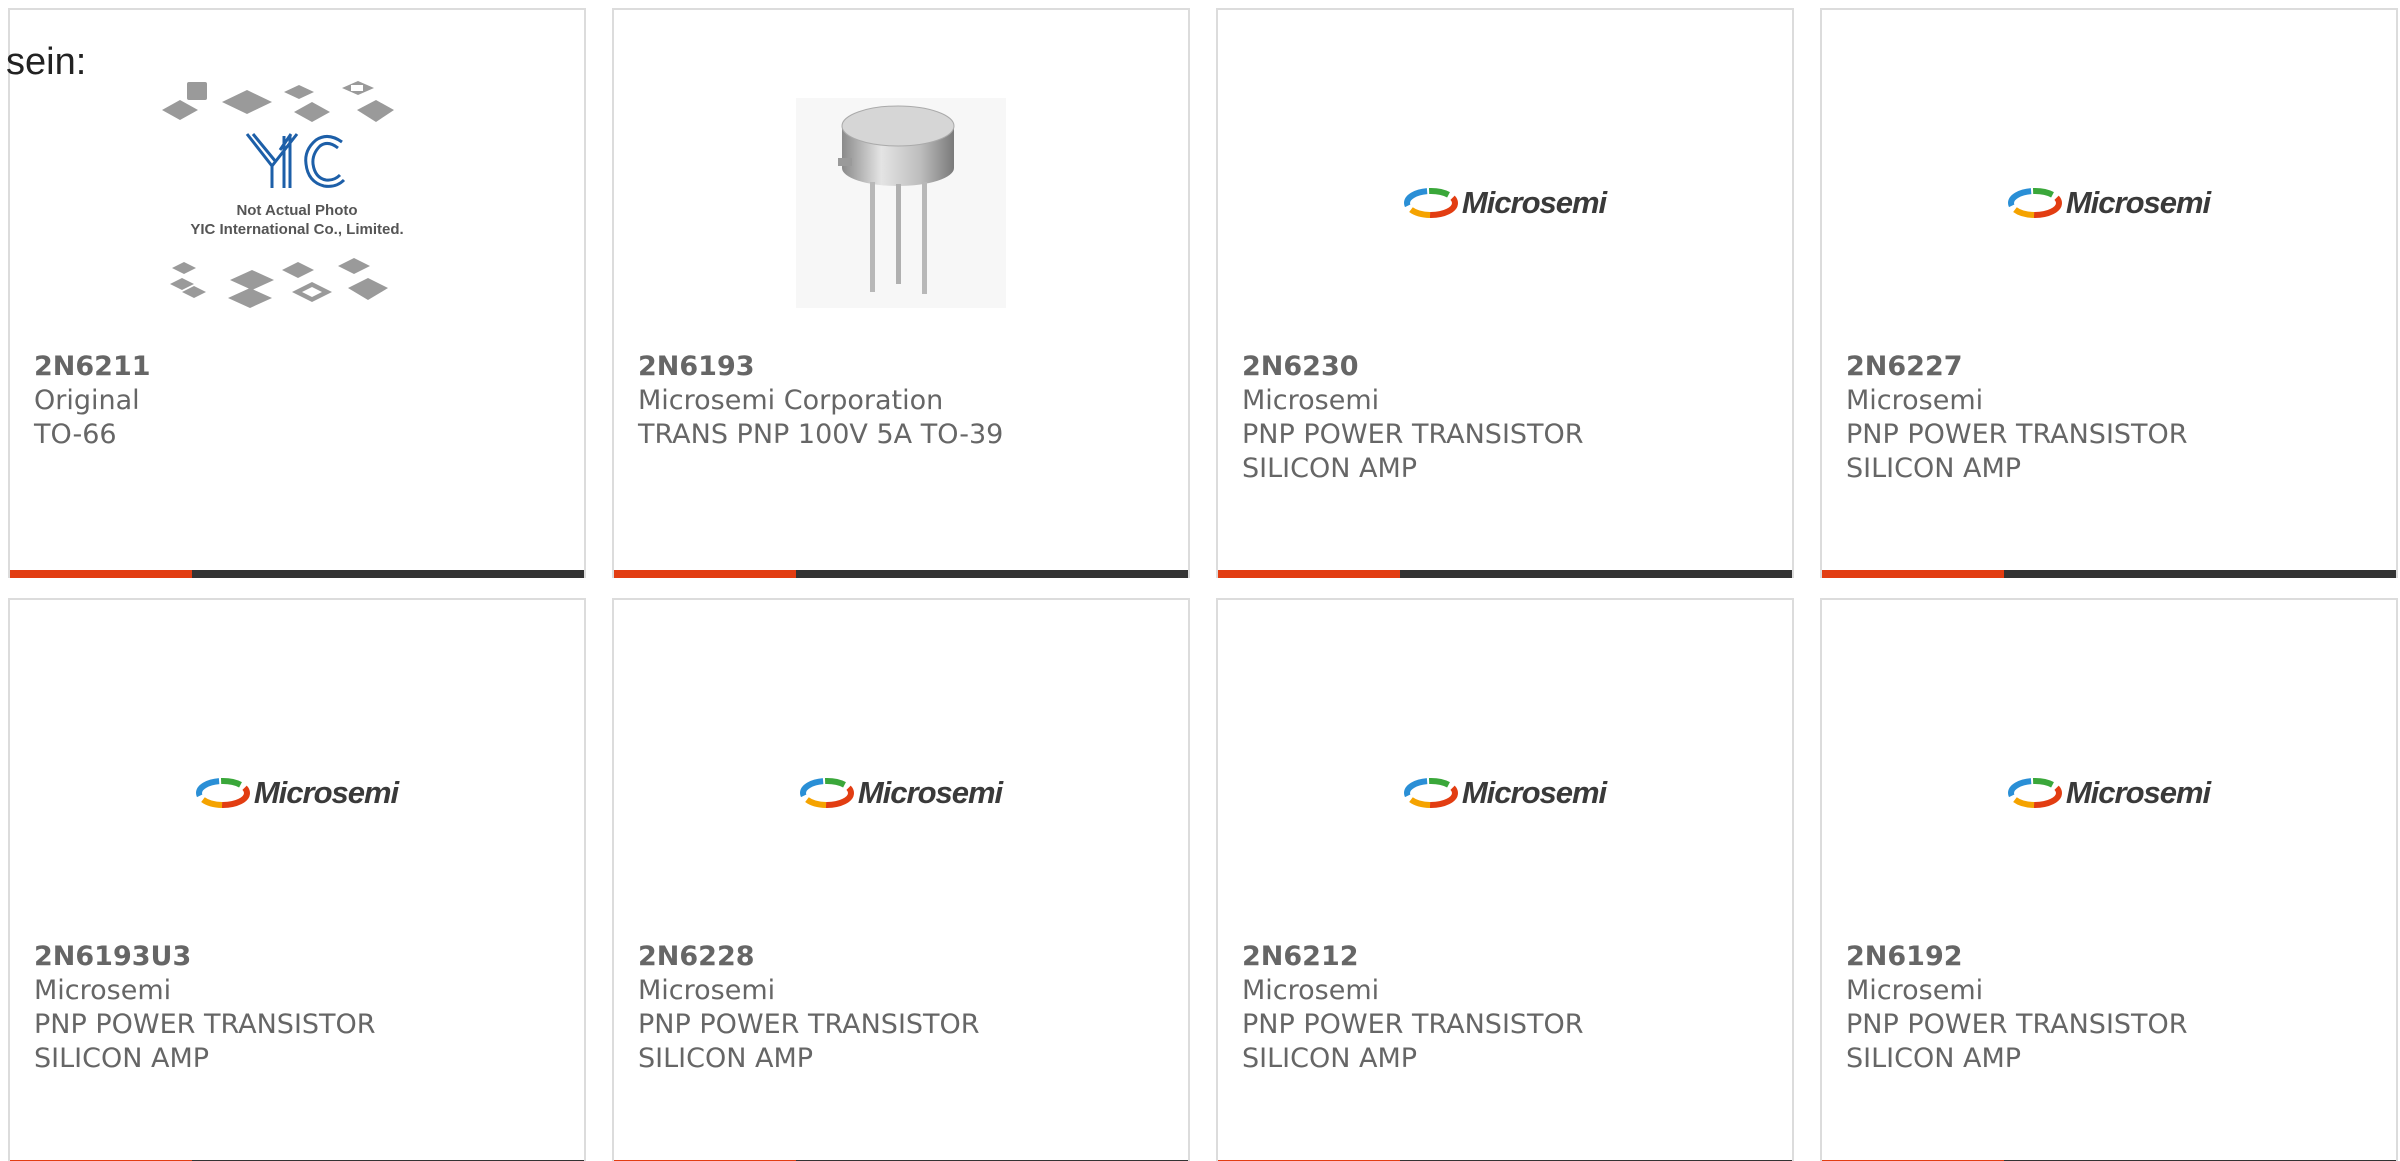  I want to click on to39-transistor-photo, so click(901, 202).